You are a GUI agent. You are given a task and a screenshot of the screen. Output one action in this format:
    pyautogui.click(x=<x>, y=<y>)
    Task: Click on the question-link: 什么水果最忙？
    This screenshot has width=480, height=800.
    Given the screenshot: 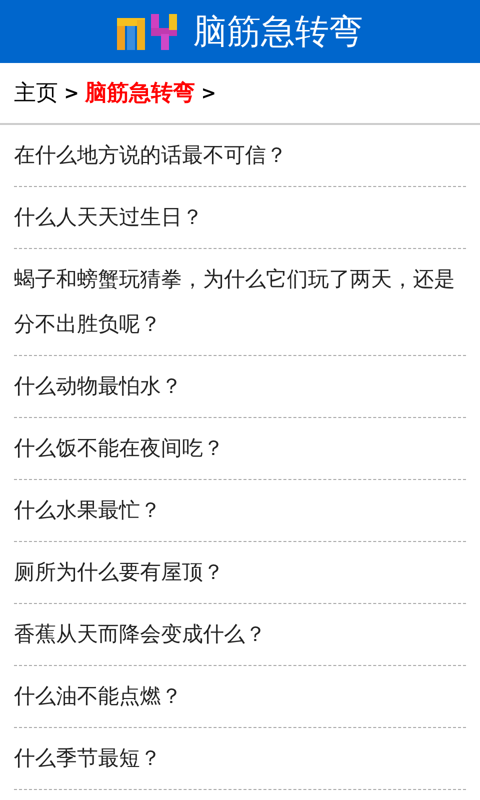 What is the action you would take?
    pyautogui.click(x=240, y=510)
    